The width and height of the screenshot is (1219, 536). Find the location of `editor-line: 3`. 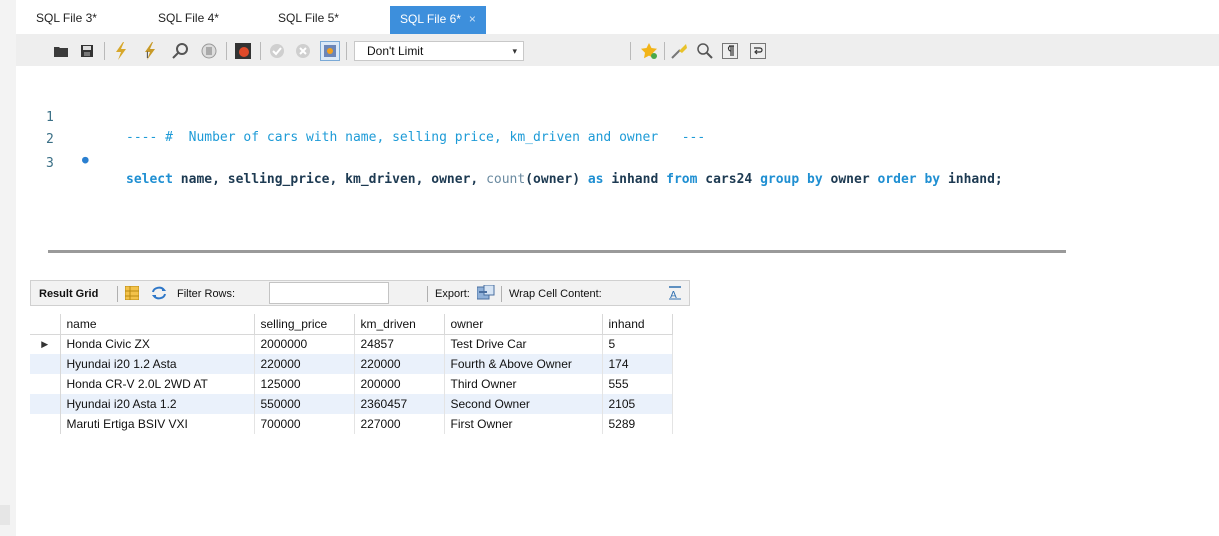

editor-line: 3 is located at coordinates (35, 152).